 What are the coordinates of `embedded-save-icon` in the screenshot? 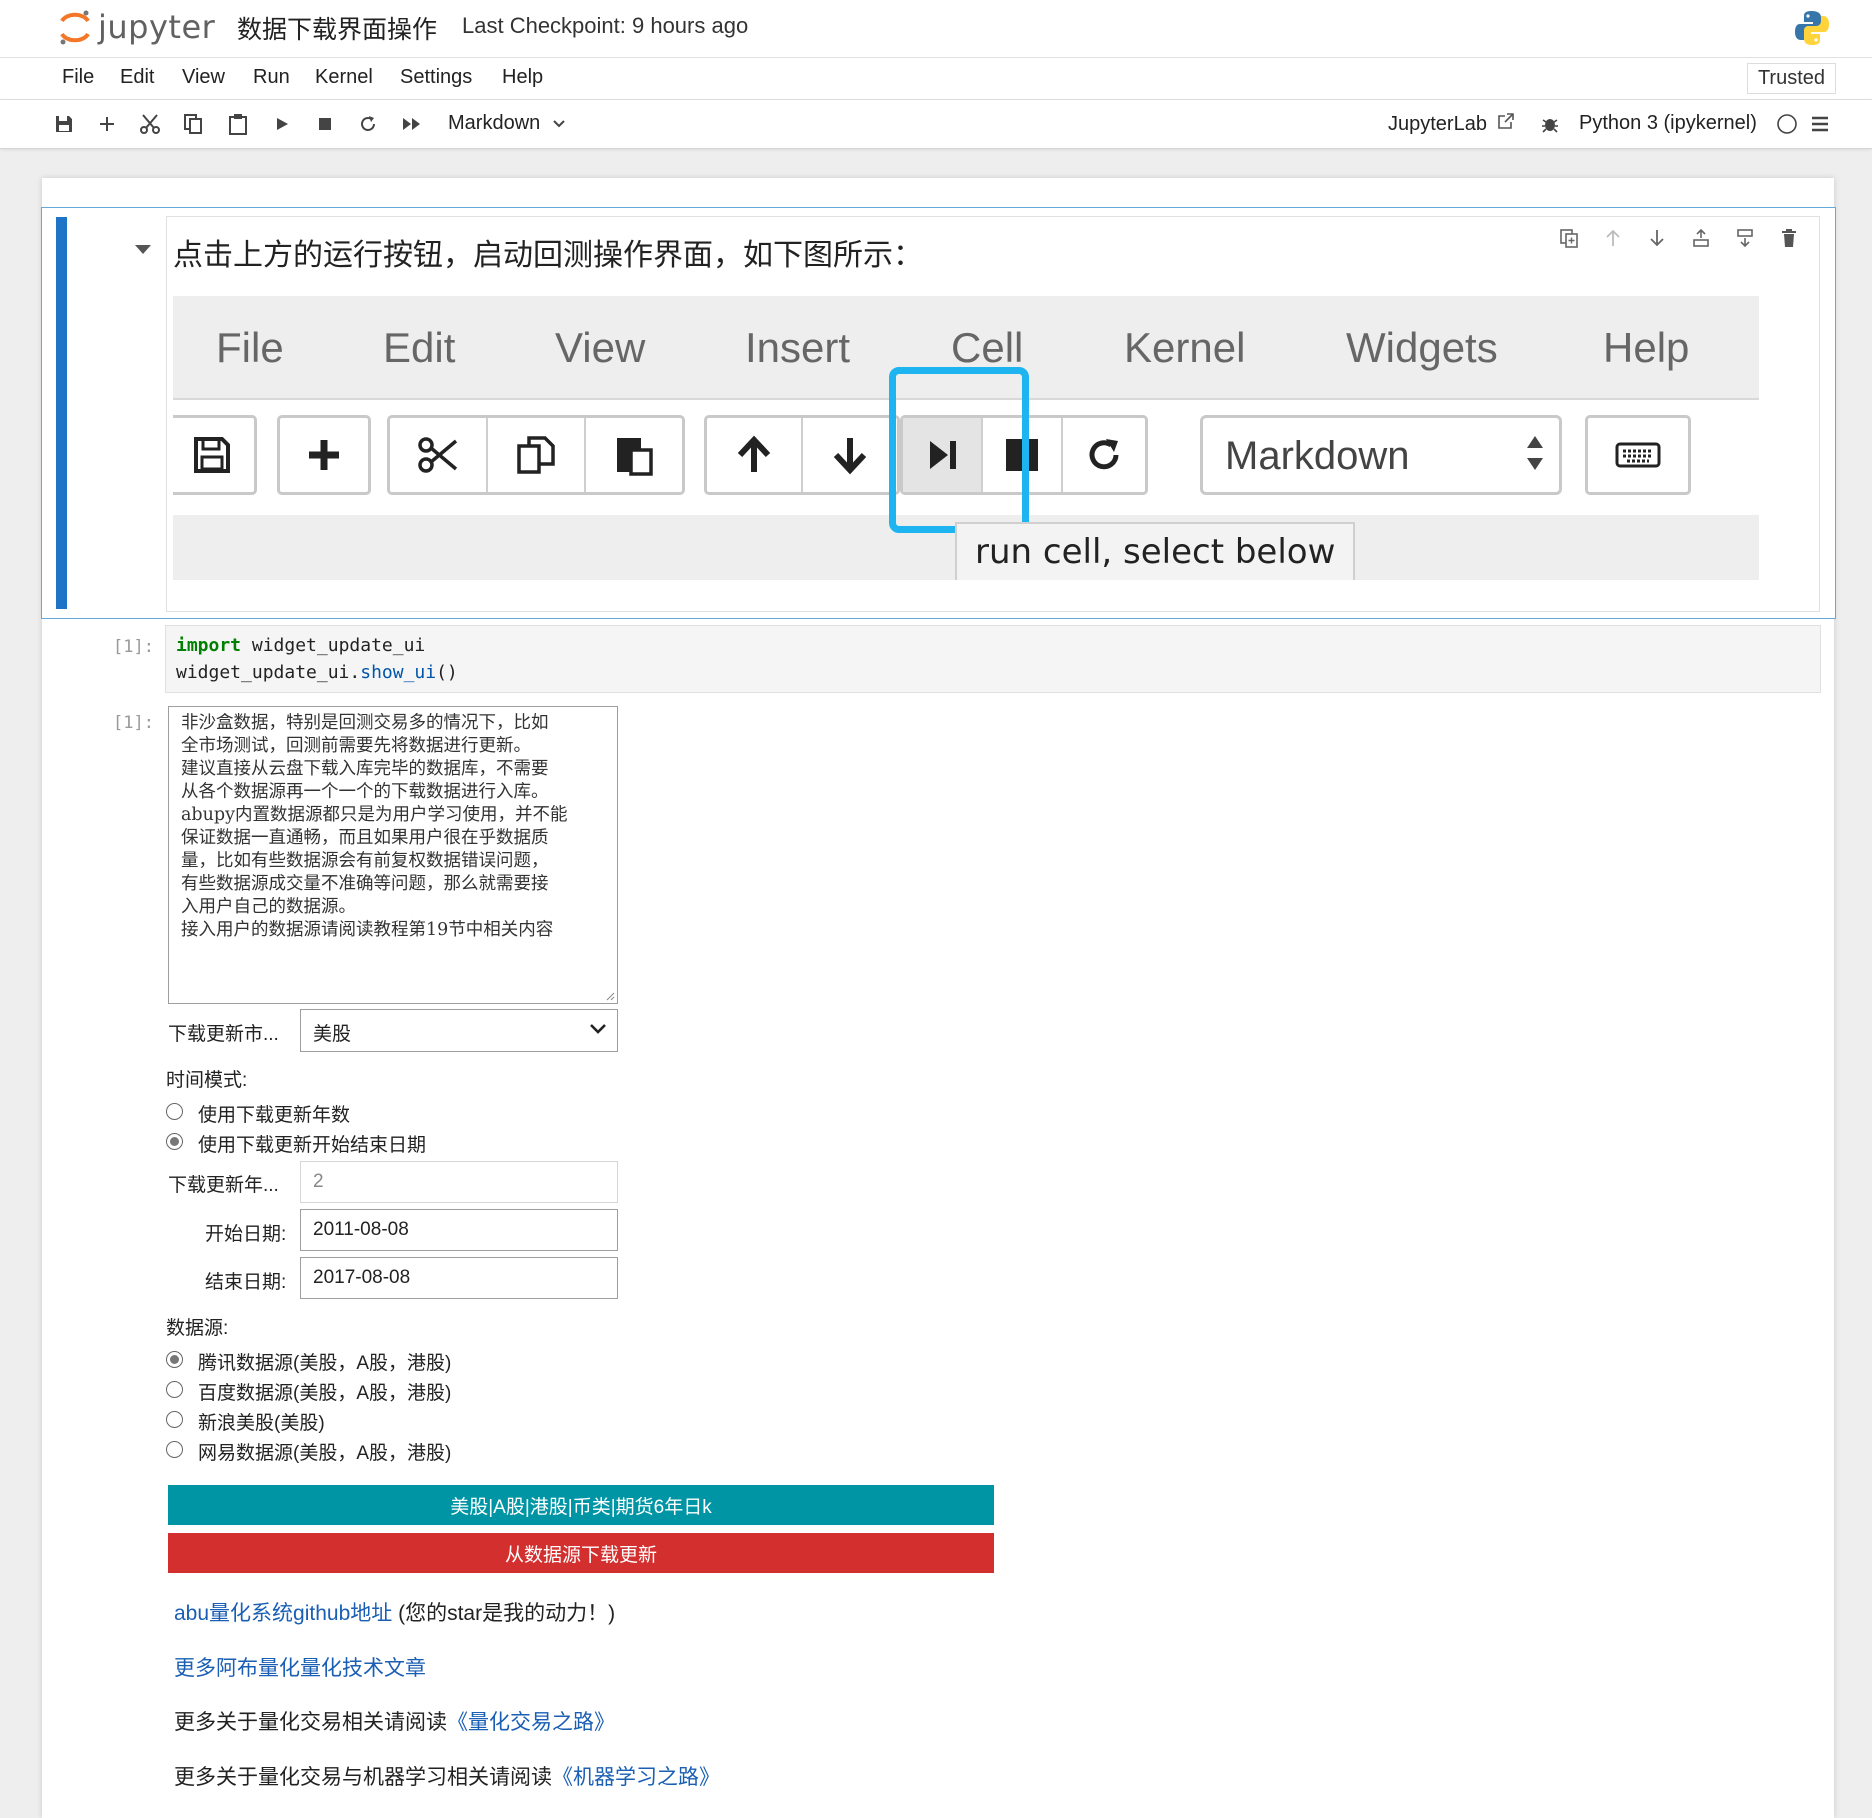 It's located at (213, 455).